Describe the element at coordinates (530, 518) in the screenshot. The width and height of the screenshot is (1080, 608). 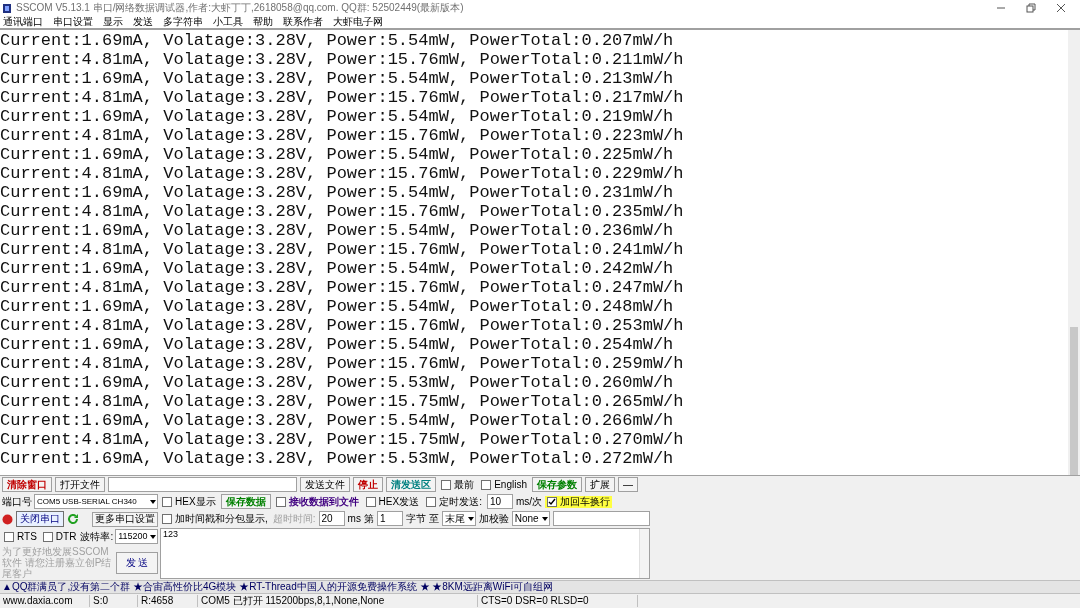
I see `dropdown: None` at that location.